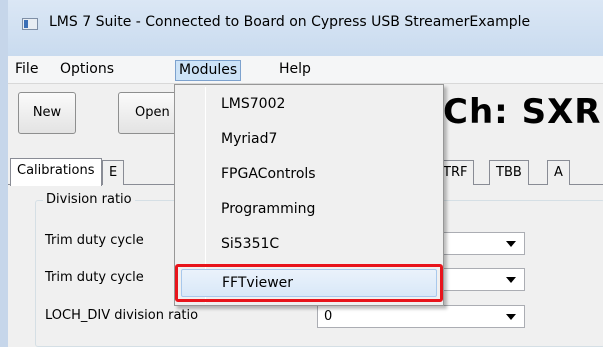  Describe the element at coordinates (295, 70) in the screenshot. I see `menu-help: Help` at that location.